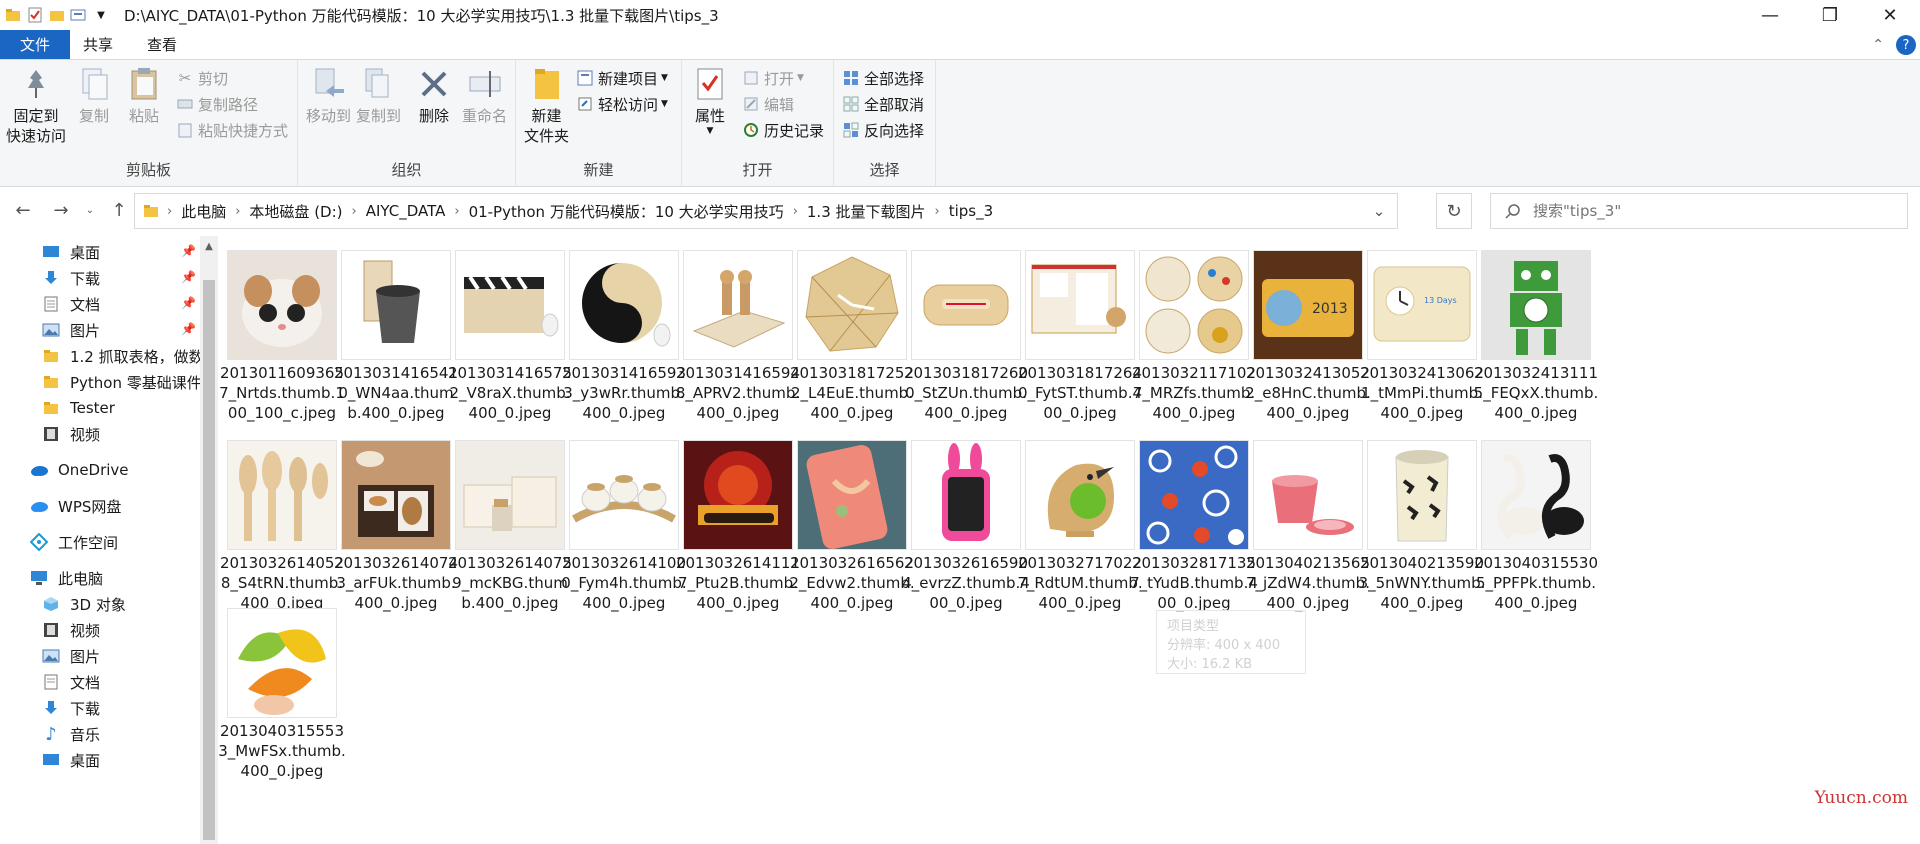  What do you see at coordinates (85, 278) in the screenshot?
I see `sidebar-item-label: 下载` at bounding box center [85, 278].